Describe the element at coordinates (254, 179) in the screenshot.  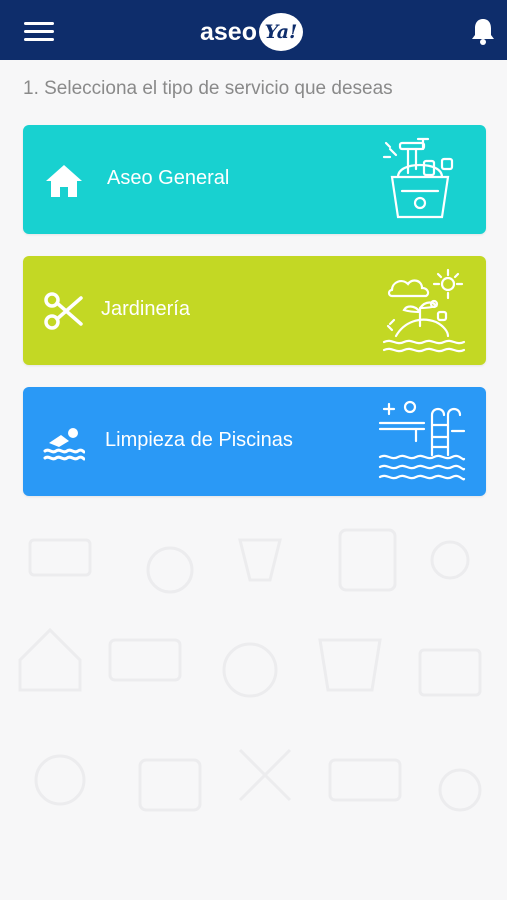
I see `service-card-aseo-general: Aseo General` at that location.